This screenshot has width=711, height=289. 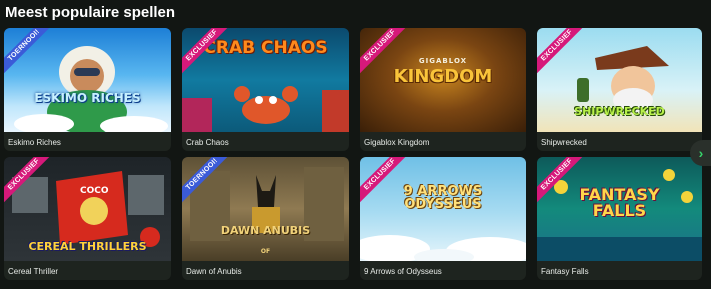 I want to click on game-card-crab-chaos: CRAB CHAOS EXCLUSIEF Crab Chaos, so click(x=265, y=89).